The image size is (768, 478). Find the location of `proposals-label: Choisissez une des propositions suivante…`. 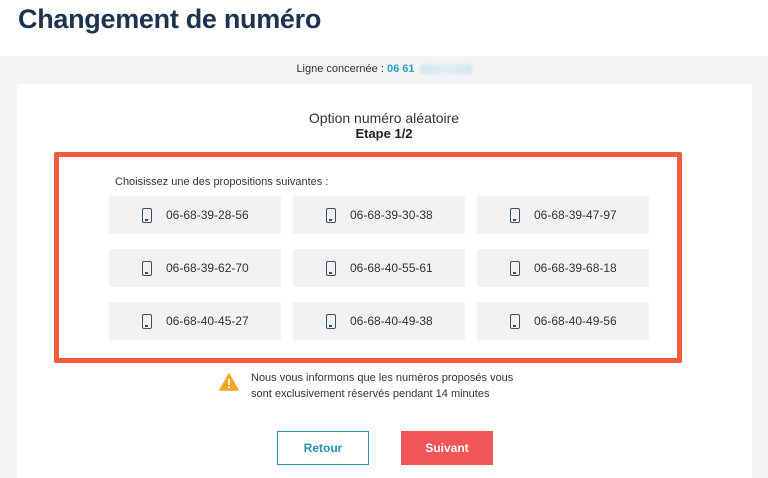

proposals-label: Choisissez une des propositions suivante… is located at coordinates (222, 182).